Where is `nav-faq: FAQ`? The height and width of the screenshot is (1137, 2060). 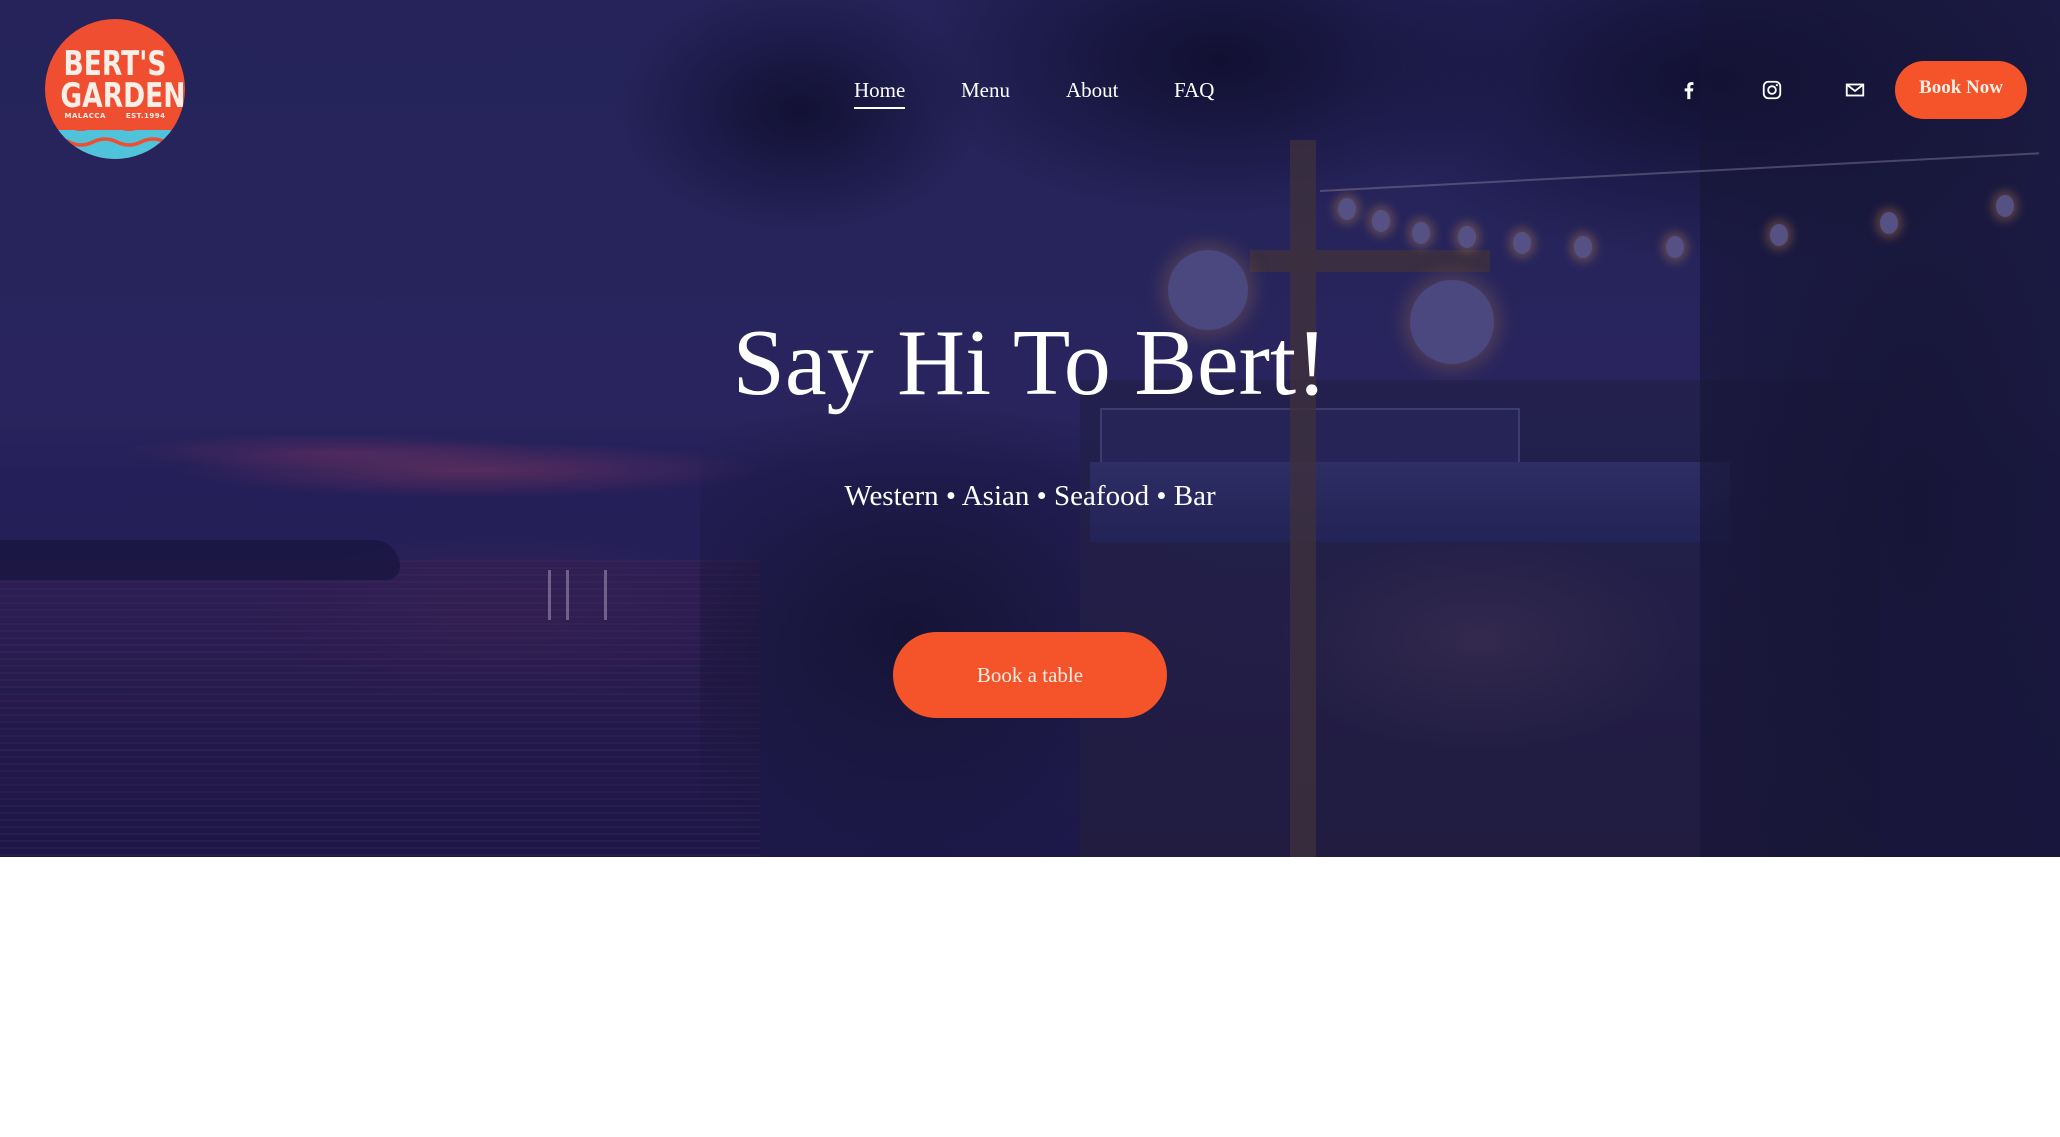
nav-faq: FAQ is located at coordinates (1194, 90).